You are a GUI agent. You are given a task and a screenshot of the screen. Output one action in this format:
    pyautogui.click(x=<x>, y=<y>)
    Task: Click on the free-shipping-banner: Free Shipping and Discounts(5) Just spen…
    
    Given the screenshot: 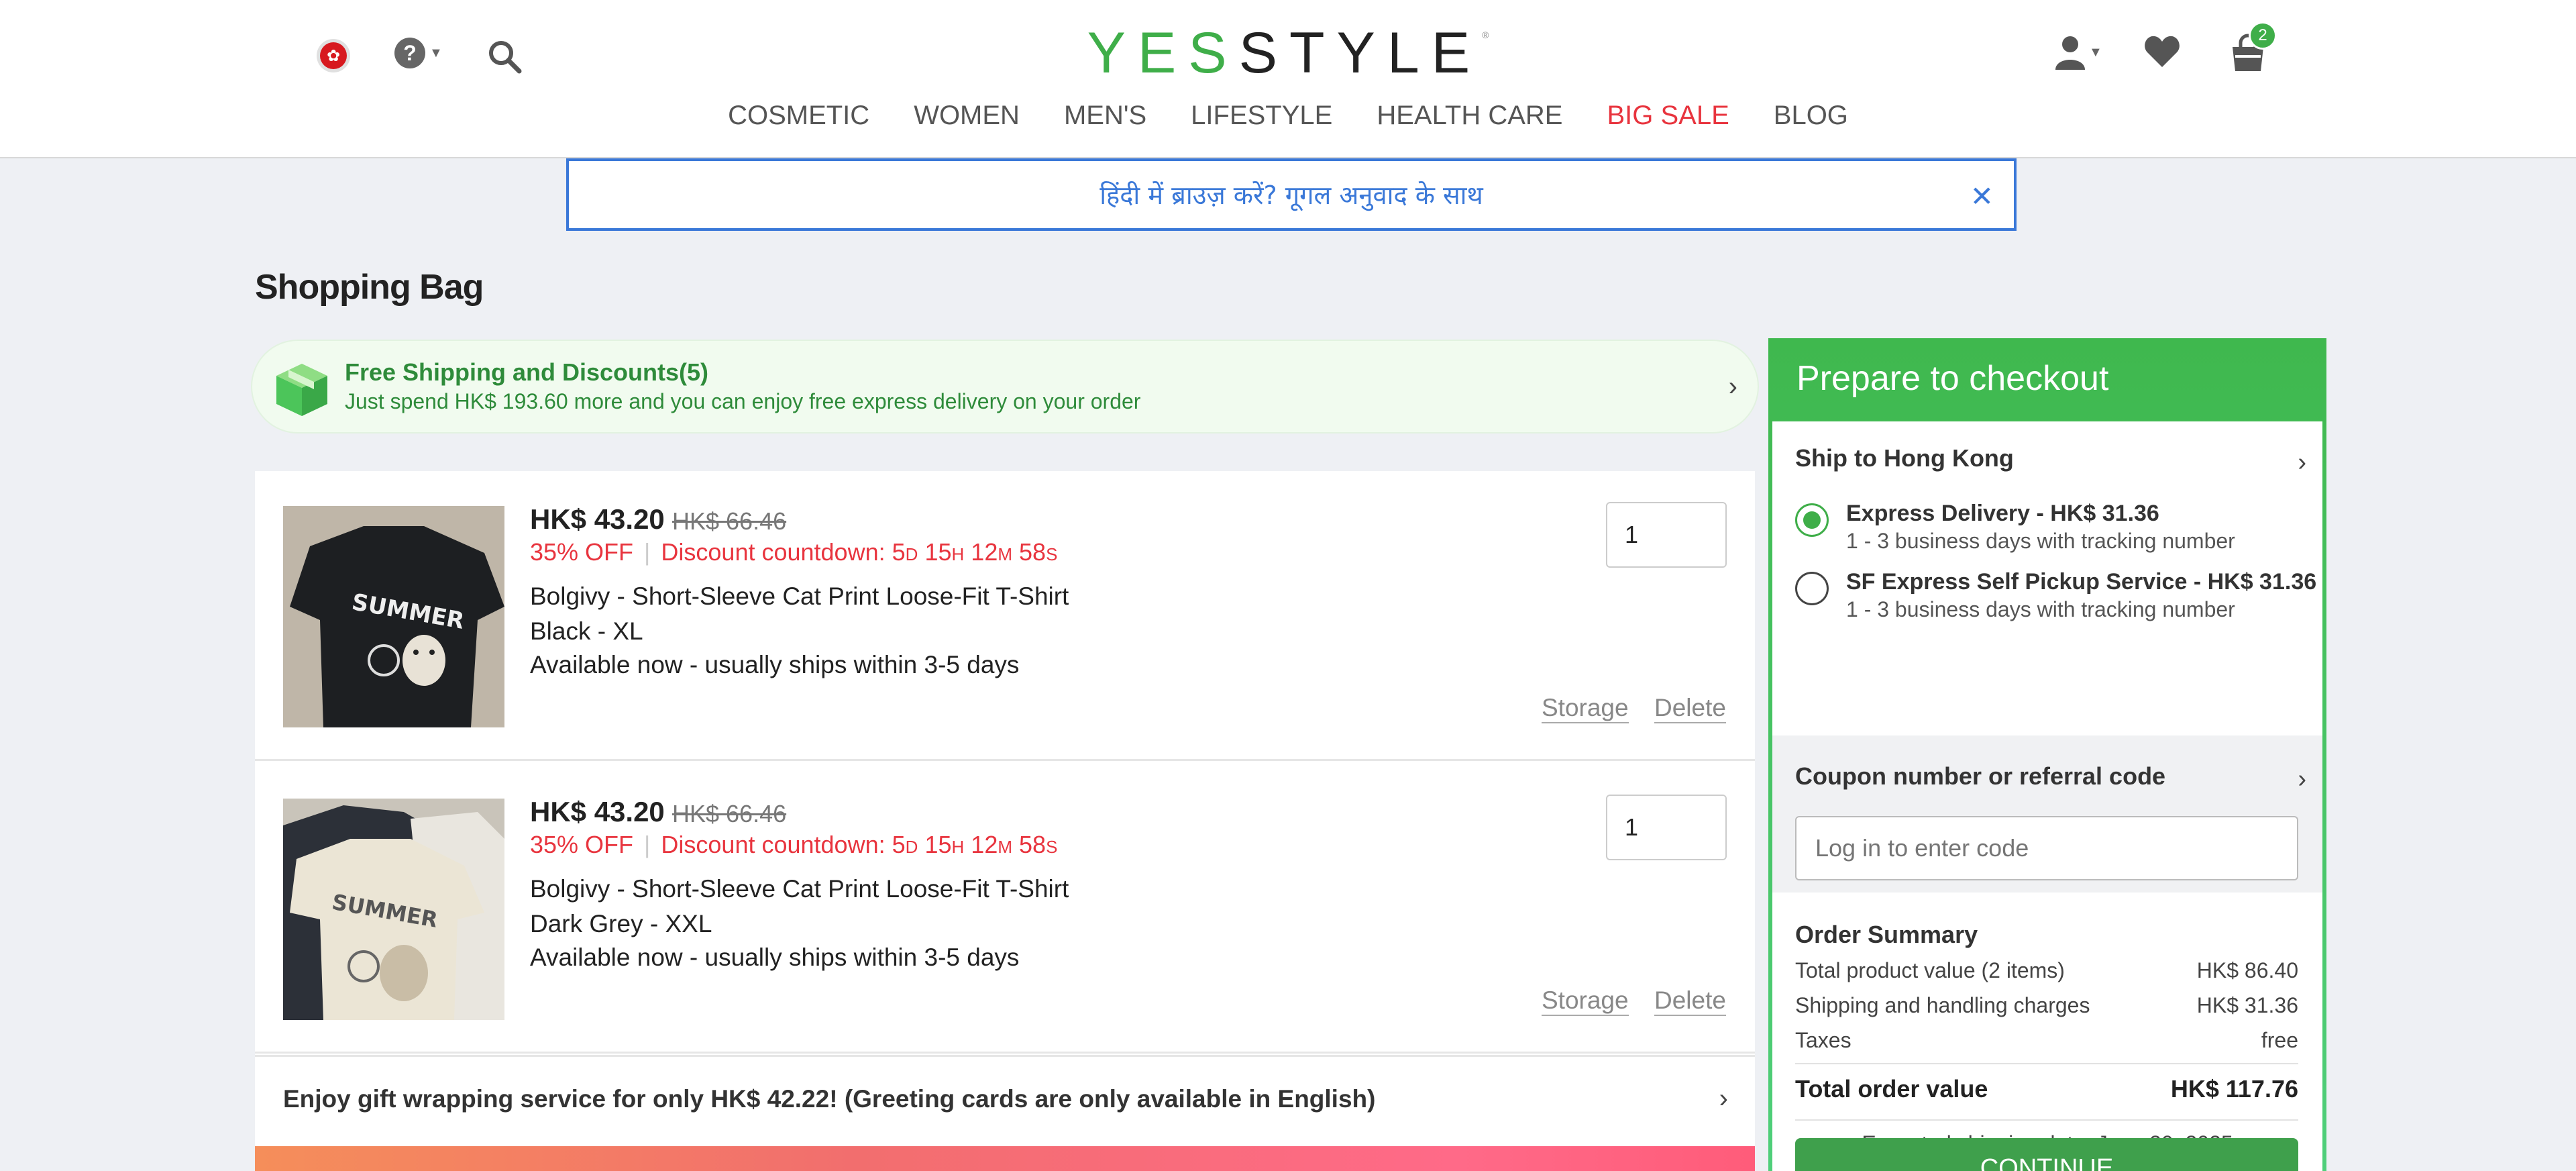 What is the action you would take?
    pyautogui.click(x=1005, y=387)
    